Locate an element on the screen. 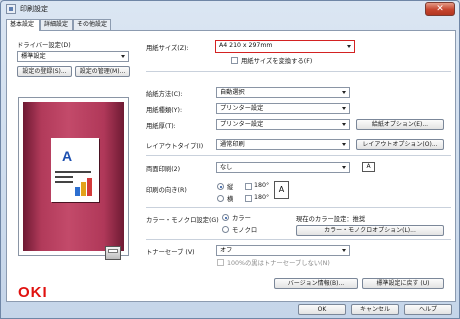  mono-radio is located at coordinates (225, 229).